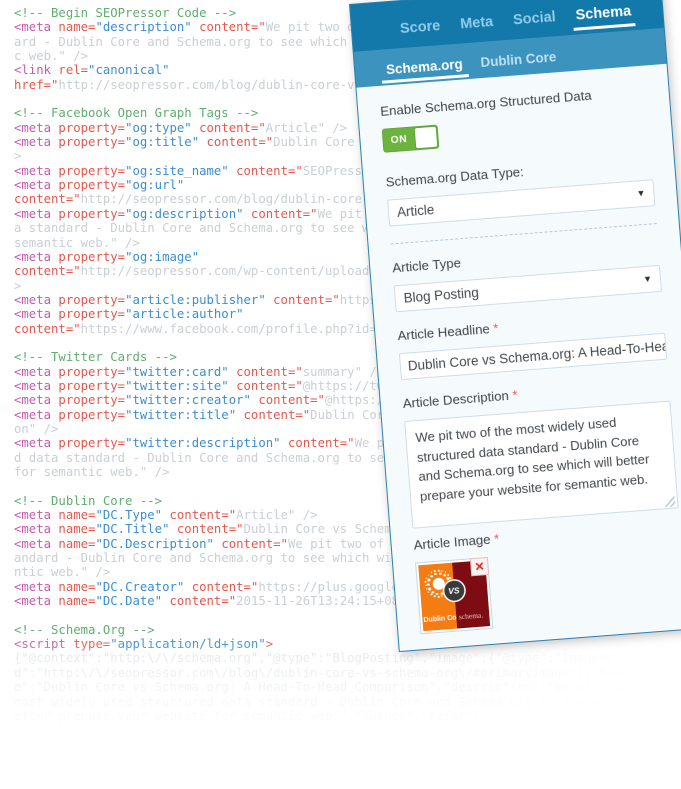  What do you see at coordinates (426, 137) in the screenshot?
I see `toggle-knob` at bounding box center [426, 137].